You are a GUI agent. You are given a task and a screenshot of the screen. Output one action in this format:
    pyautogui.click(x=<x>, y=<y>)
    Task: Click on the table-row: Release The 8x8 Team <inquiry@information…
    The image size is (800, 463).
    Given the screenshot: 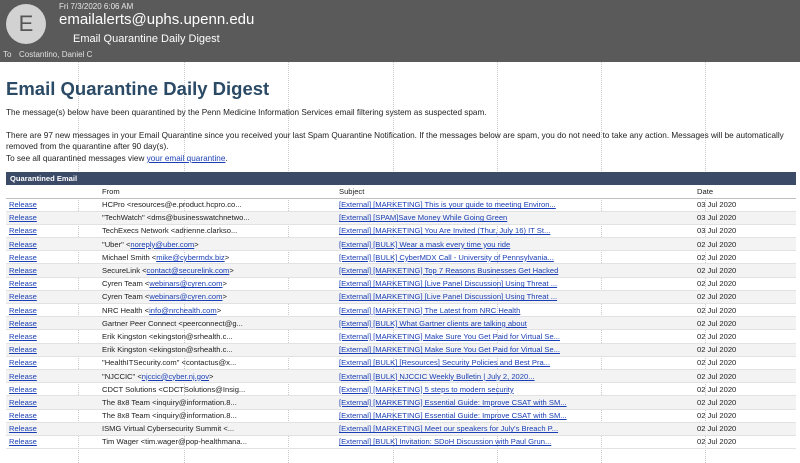 What is the action you would take?
    pyautogui.click(x=401, y=416)
    